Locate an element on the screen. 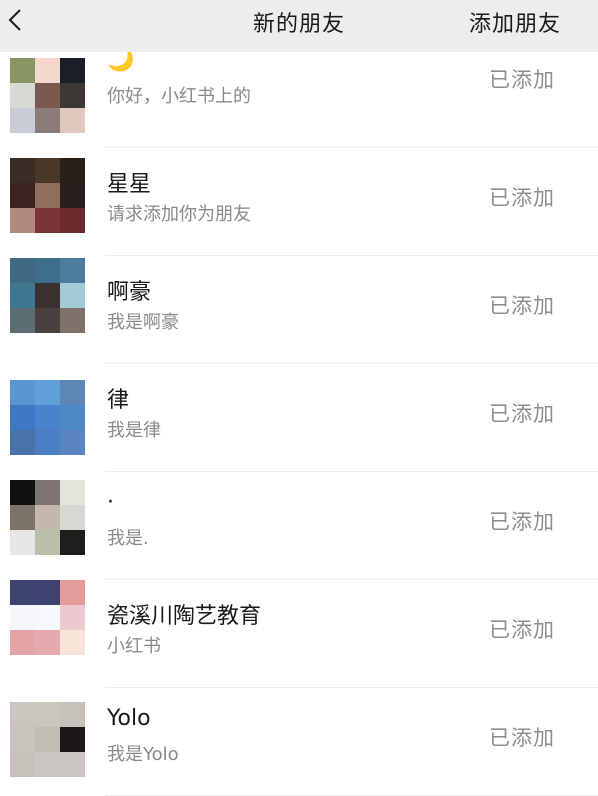  friend-request-row: 律 我是律 已添加 is located at coordinates (299, 418).